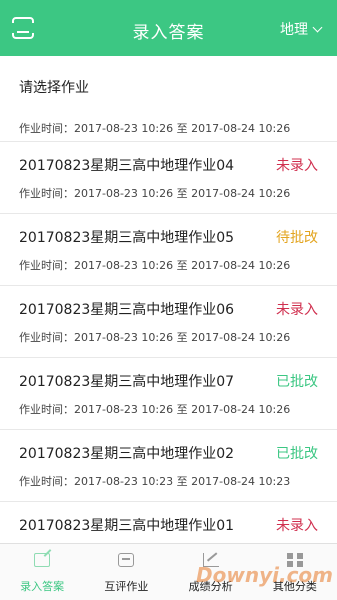 Image resolution: width=337 pixels, height=600 pixels. What do you see at coordinates (54, 88) in the screenshot?
I see `prompt-label: 请选择作业` at bounding box center [54, 88].